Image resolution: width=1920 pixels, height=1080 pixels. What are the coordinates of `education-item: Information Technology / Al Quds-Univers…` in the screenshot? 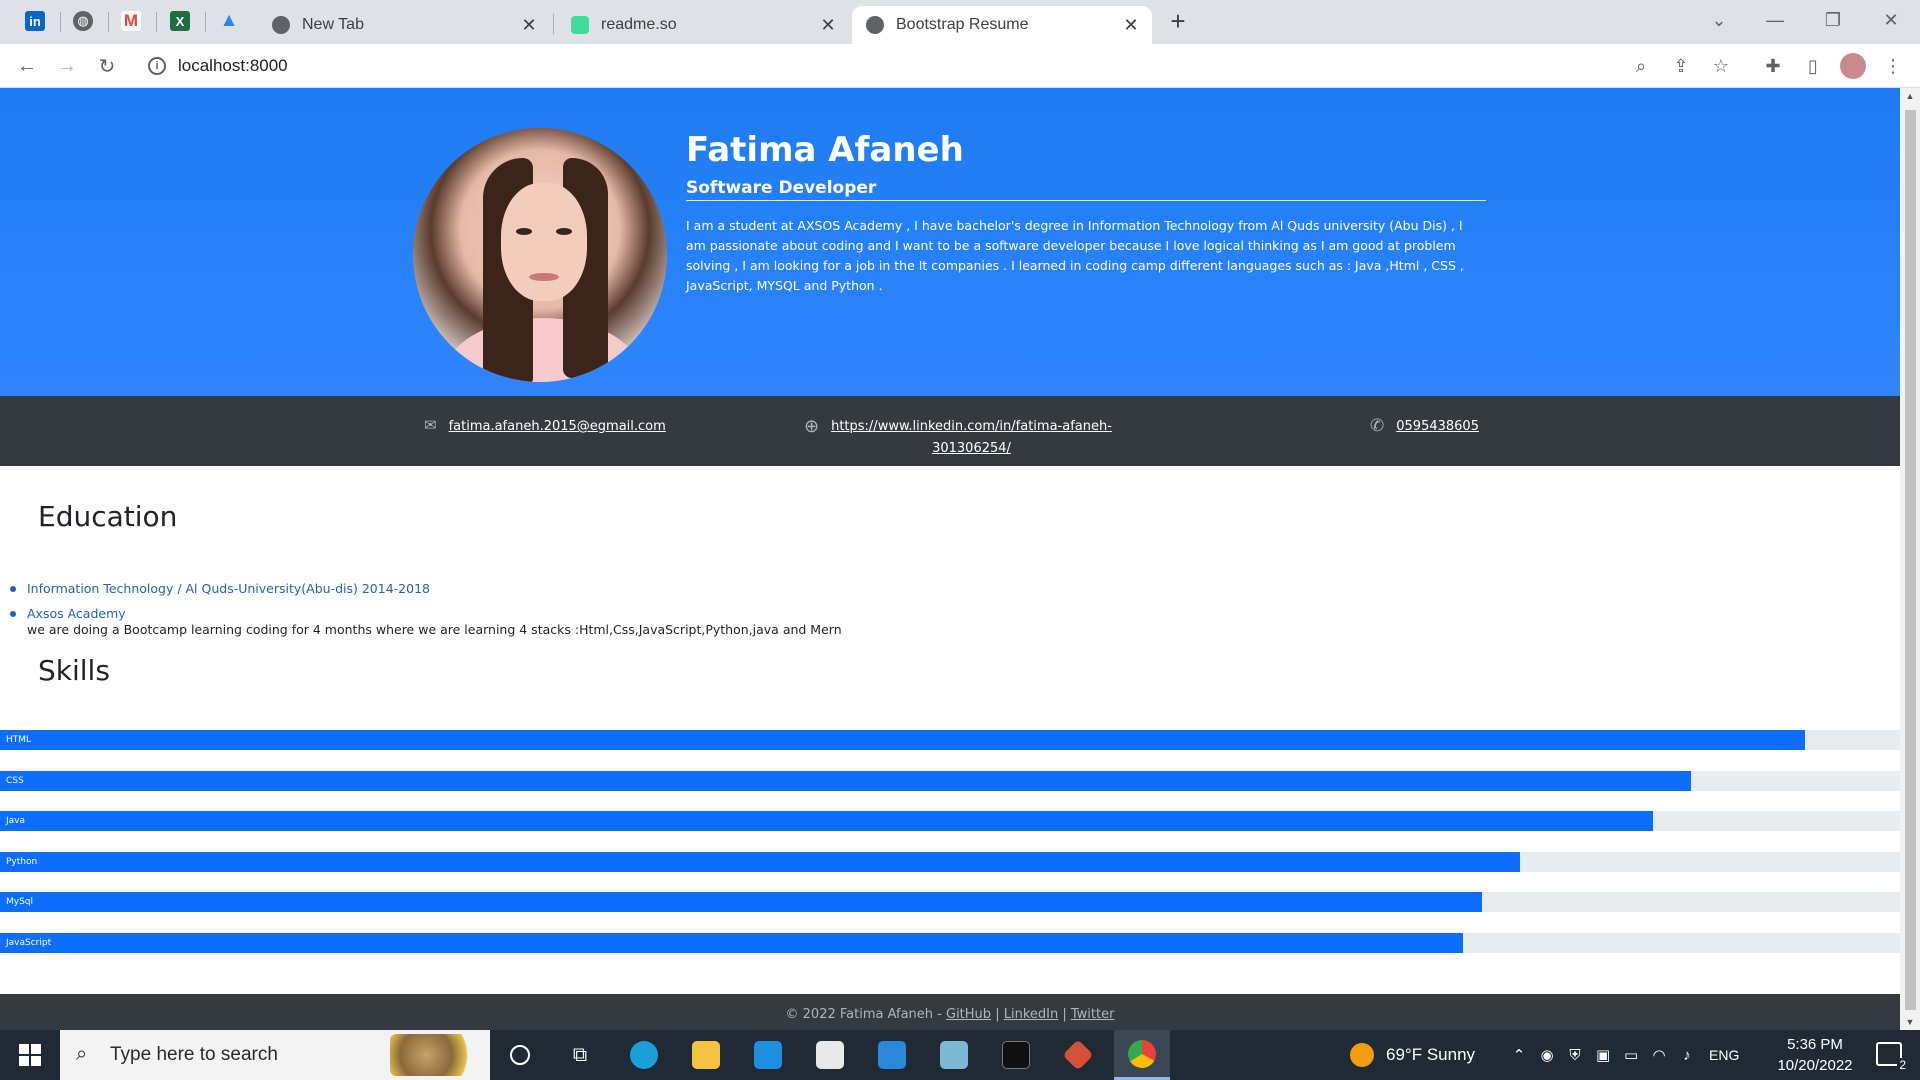 It's located at (220, 588).